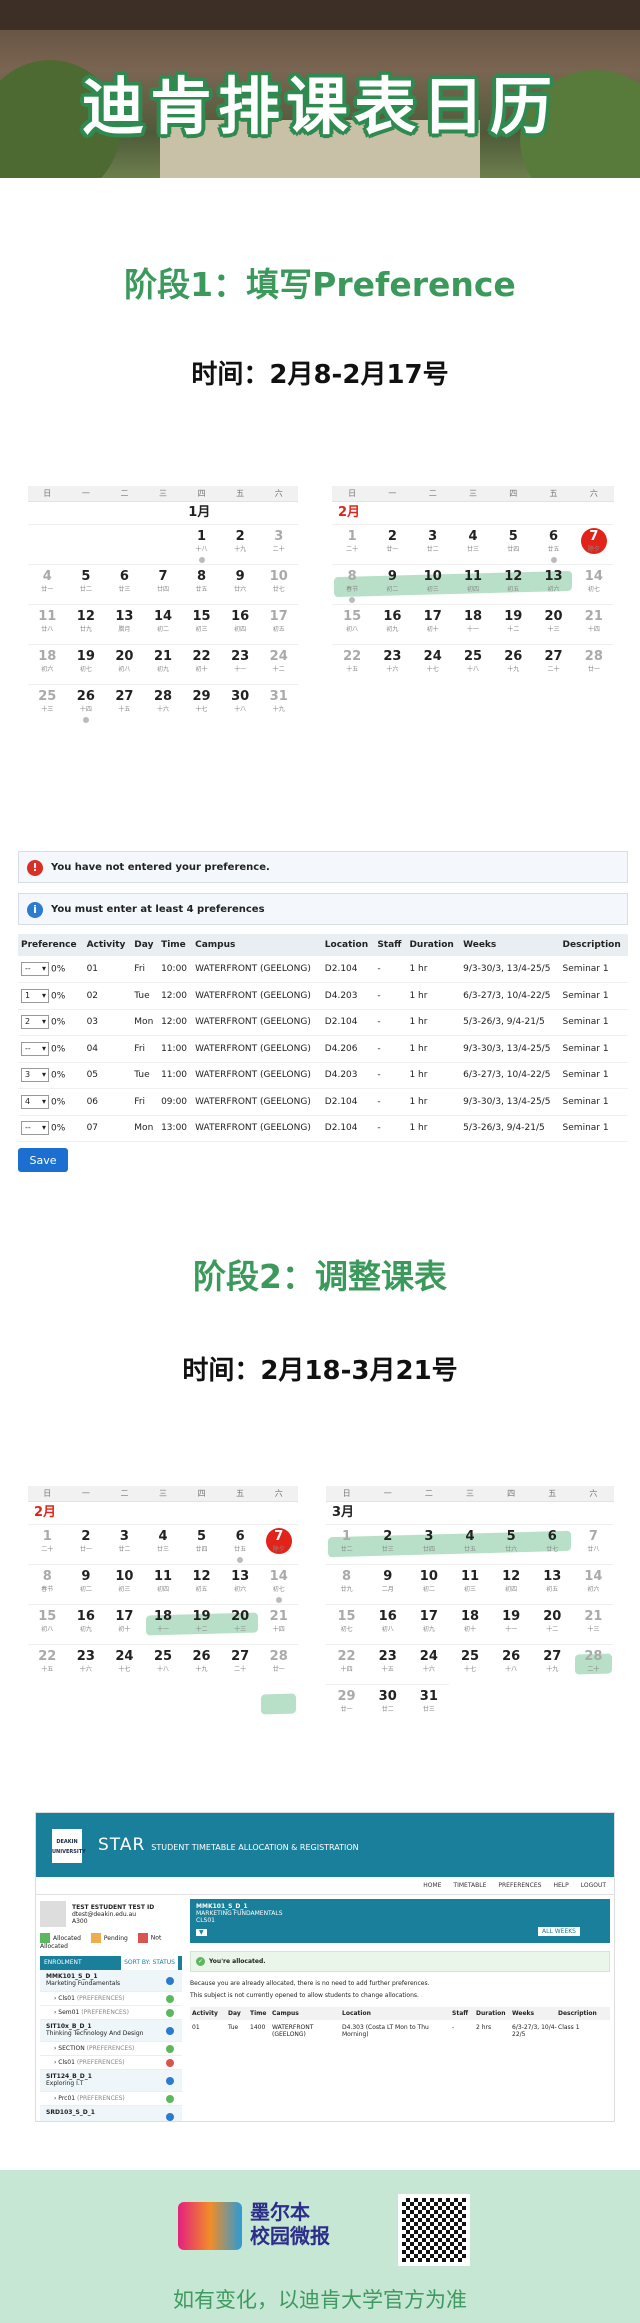 This screenshot has height=2323, width=640. I want to click on calendar-day: 2 廿一, so click(392, 544).